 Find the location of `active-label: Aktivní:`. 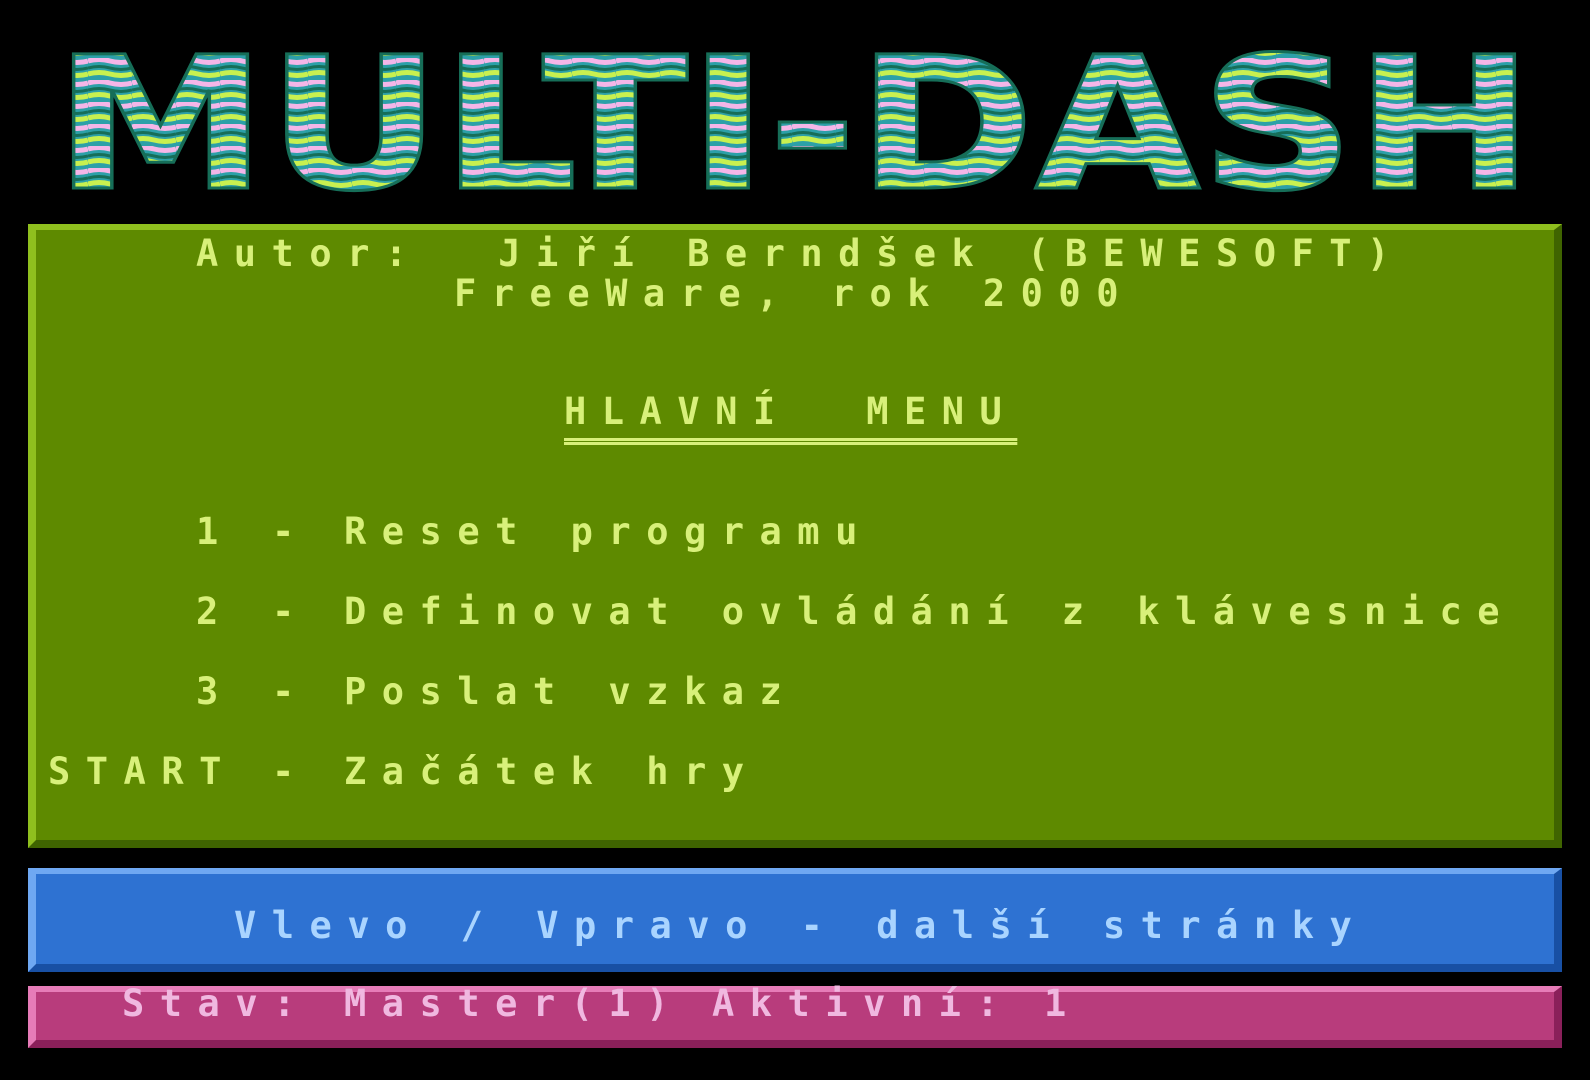

active-label: Aktivní: is located at coordinates (863, 1003).